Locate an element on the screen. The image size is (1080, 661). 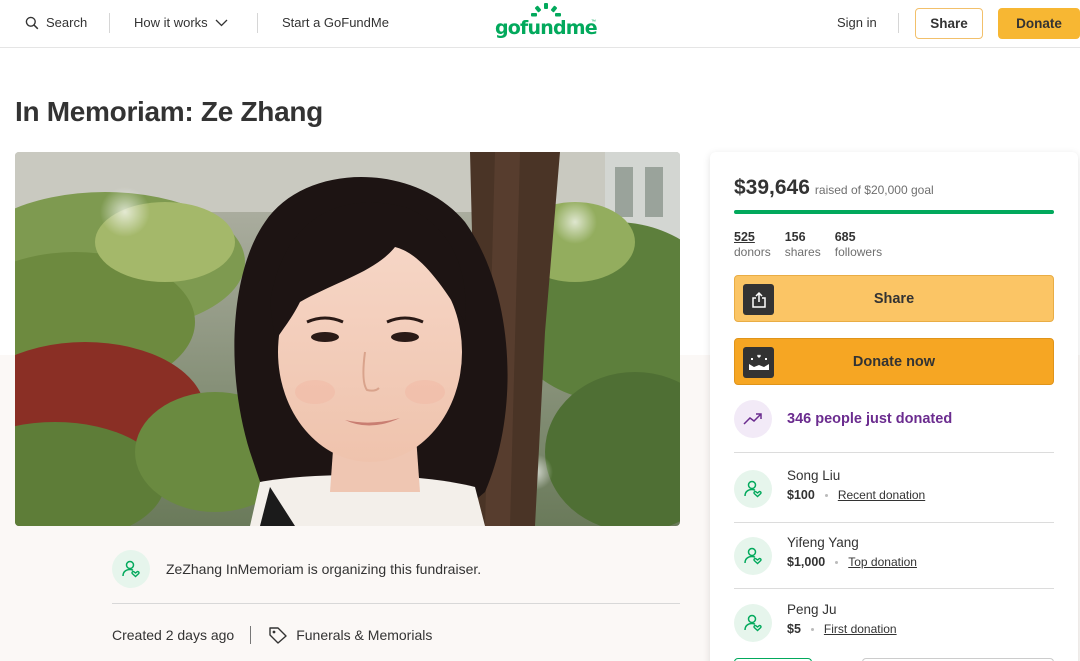
donation-item: Yifeng Yang $1,000 Top donation is located at coordinates (825, 555).